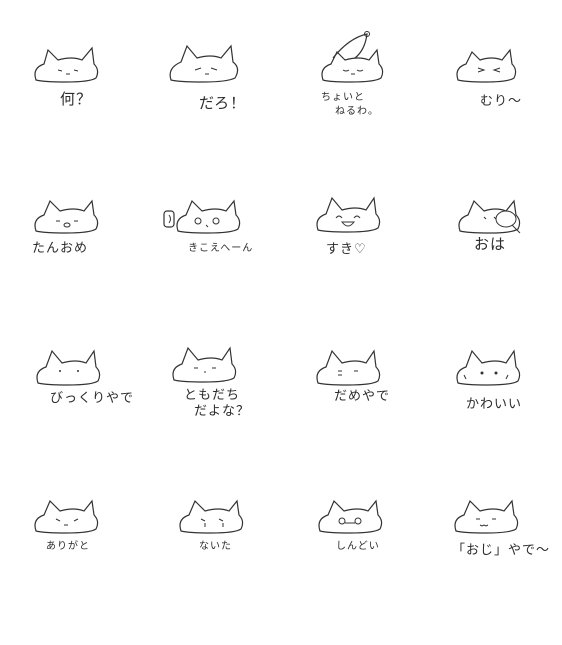 The width and height of the screenshot is (562, 645). What do you see at coordinates (358, 546) in the screenshot?
I see `sticker-label: しんどい` at bounding box center [358, 546].